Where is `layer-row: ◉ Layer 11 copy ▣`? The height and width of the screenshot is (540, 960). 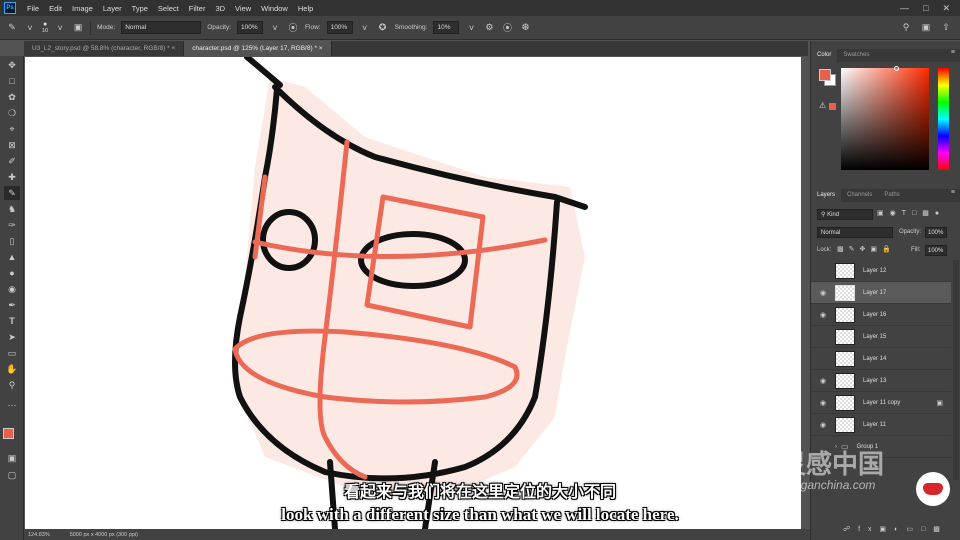 layer-row: ◉ Layer 11 copy ▣ is located at coordinates (881, 403).